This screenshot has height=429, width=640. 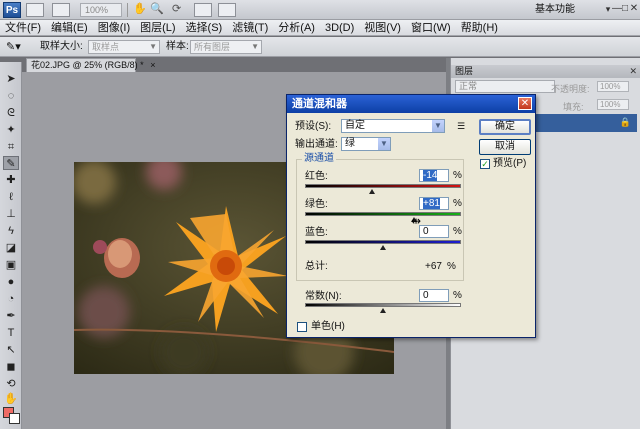 I want to click on menu-edit: 编辑(E), so click(x=69, y=27).